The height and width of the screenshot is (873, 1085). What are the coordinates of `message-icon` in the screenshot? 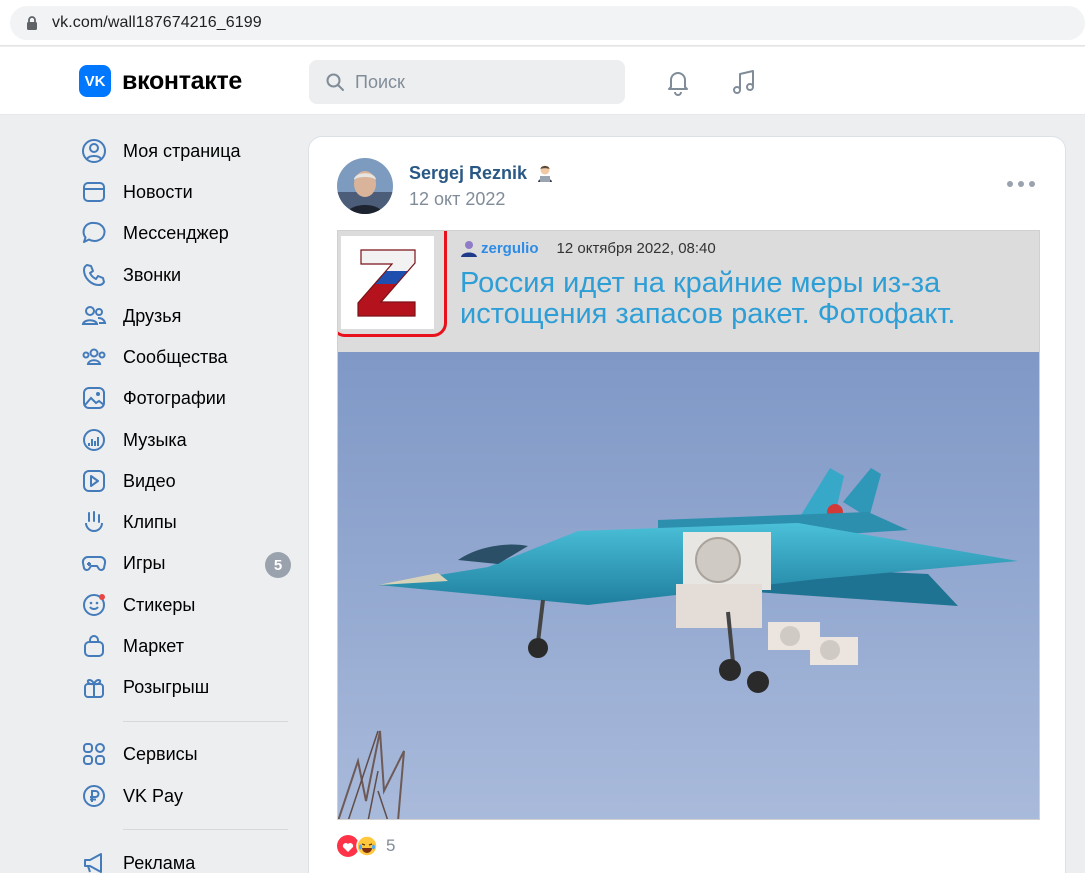 It's located at (94, 233).